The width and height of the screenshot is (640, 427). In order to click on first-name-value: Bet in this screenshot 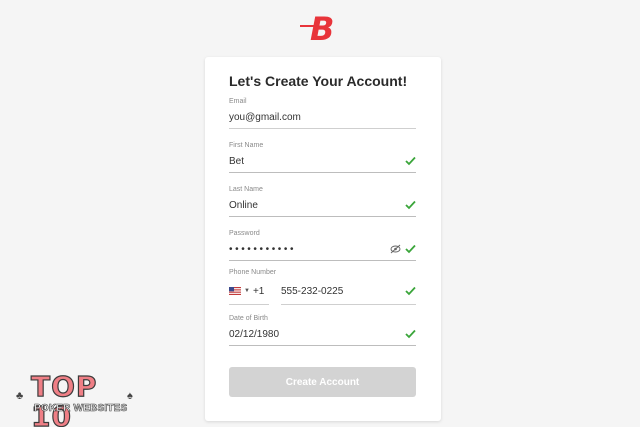, I will do `click(237, 161)`.